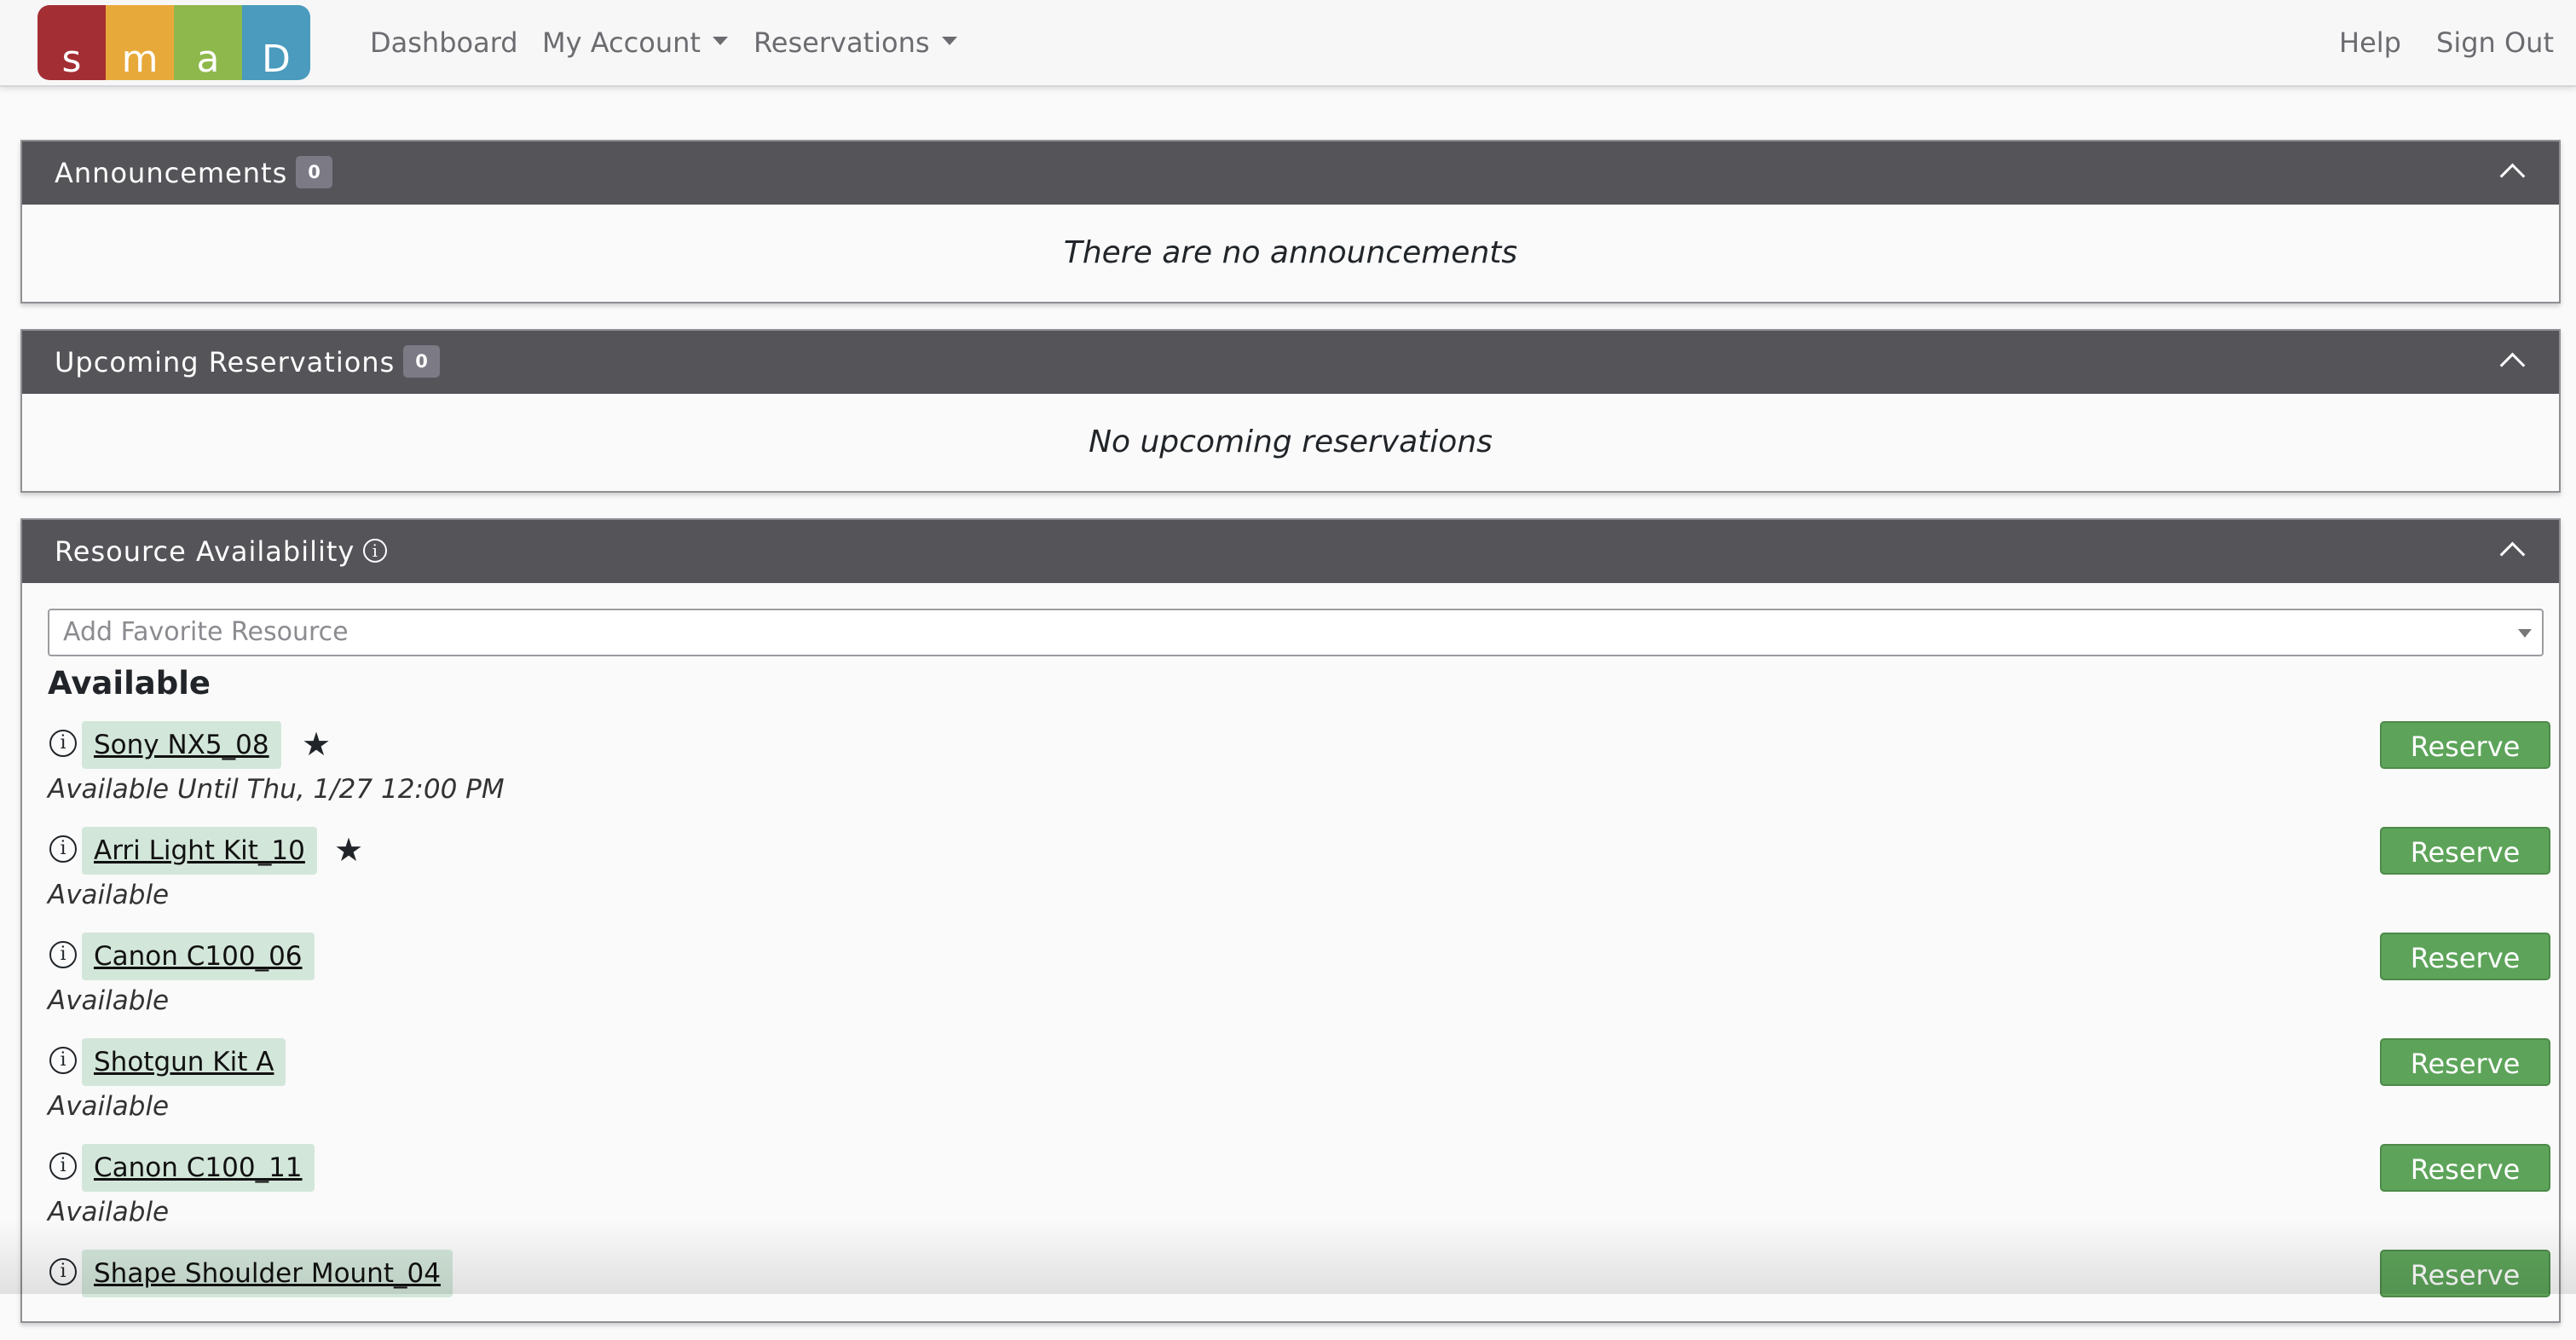  Describe the element at coordinates (140, 42) in the screenshot. I see `logo-letter-m: m` at that location.